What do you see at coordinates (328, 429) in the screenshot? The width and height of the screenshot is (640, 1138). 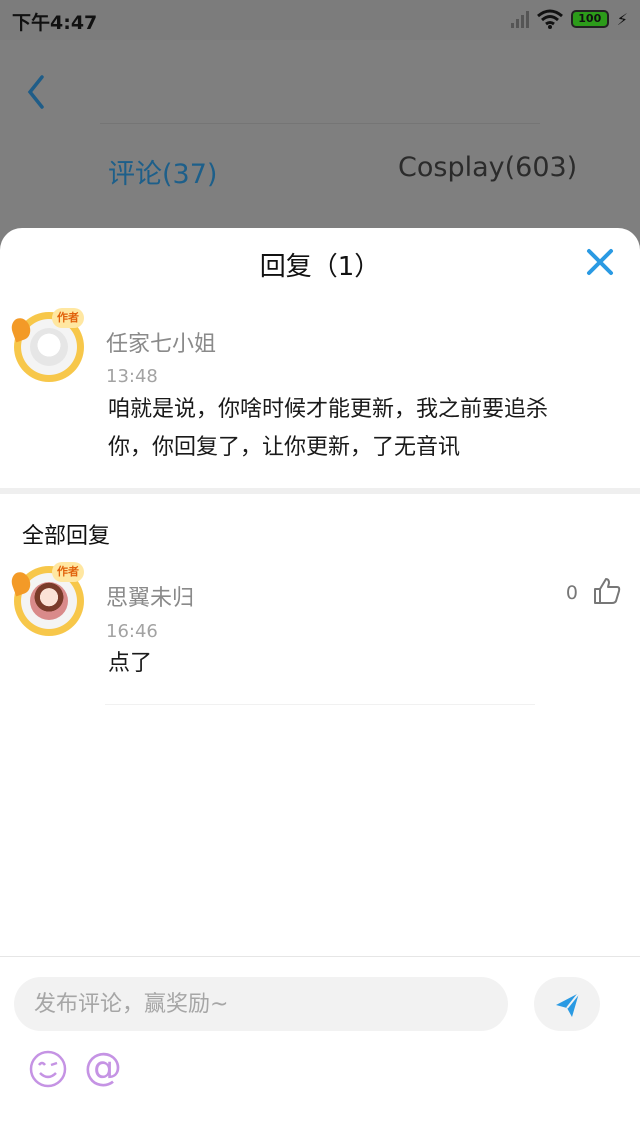 I see `comment-text: 咱就是说，你啥时候才能更新，我之前要追杀 你，你回复了，让你更新，了无音讯` at bounding box center [328, 429].